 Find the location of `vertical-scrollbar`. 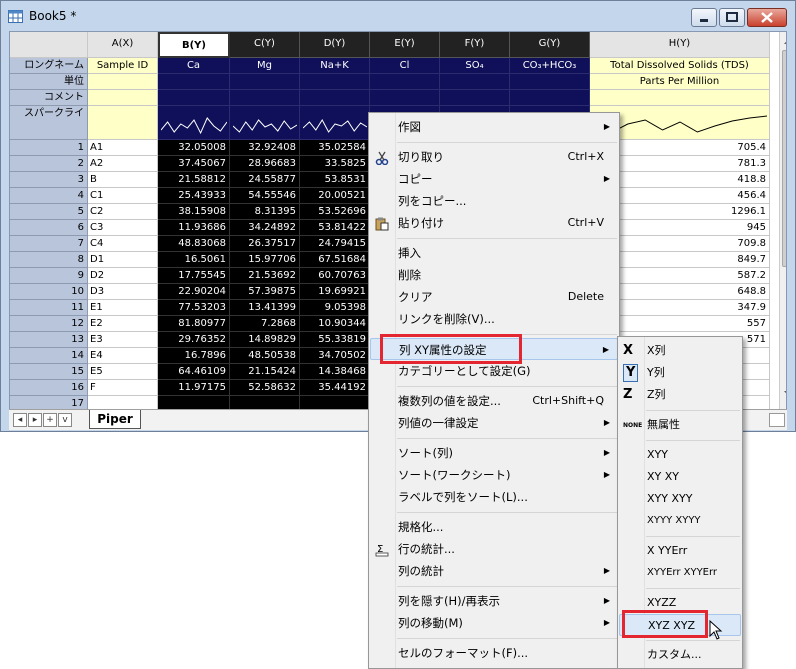

vertical-scrollbar is located at coordinates (782, 222).